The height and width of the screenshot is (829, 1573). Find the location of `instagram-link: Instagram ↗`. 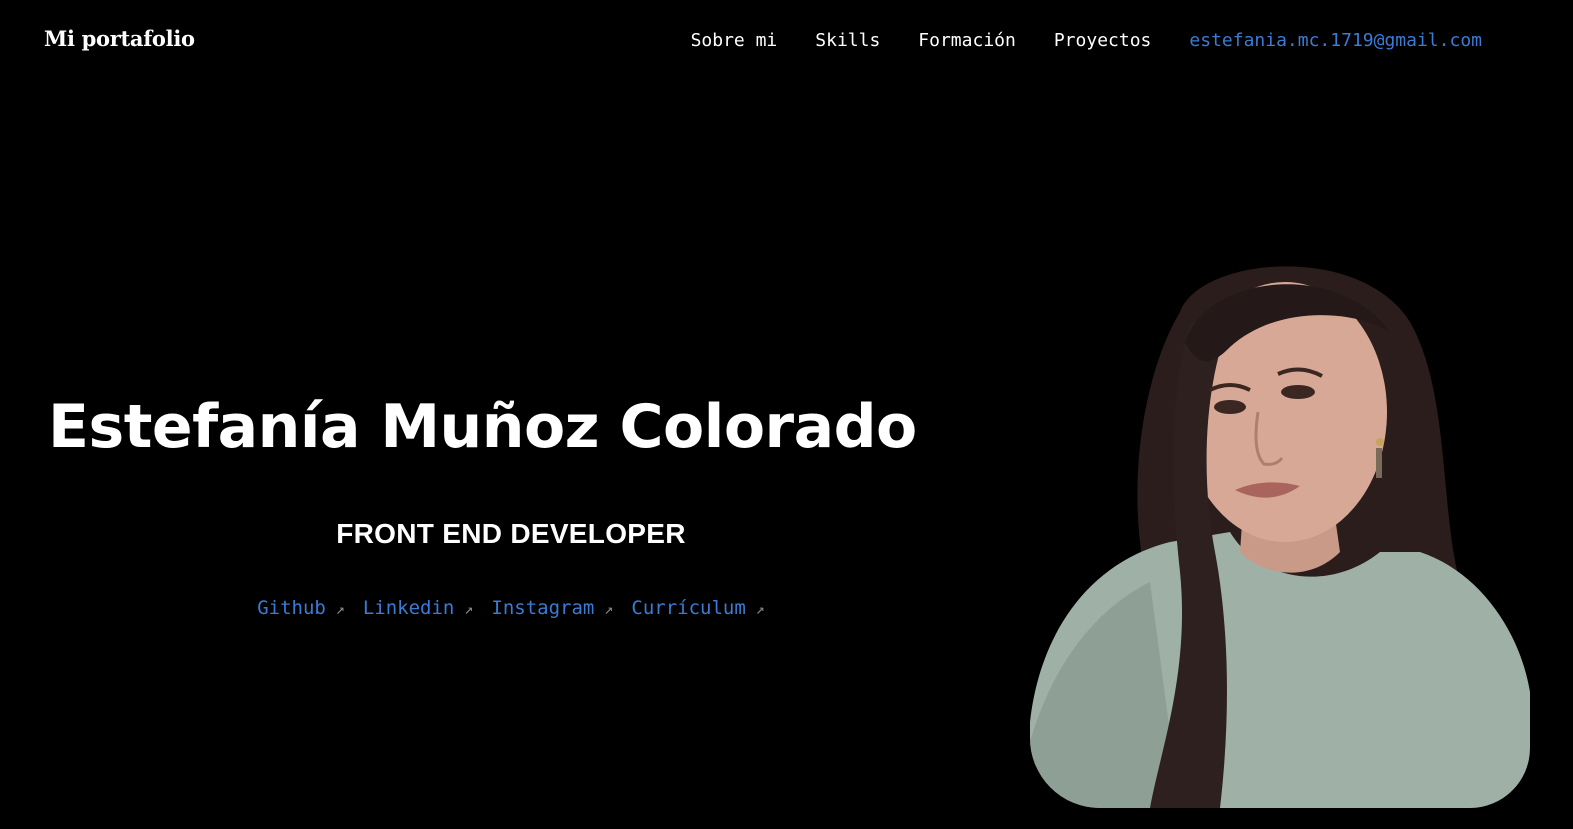

instagram-link: Instagram ↗ is located at coordinates (552, 608).